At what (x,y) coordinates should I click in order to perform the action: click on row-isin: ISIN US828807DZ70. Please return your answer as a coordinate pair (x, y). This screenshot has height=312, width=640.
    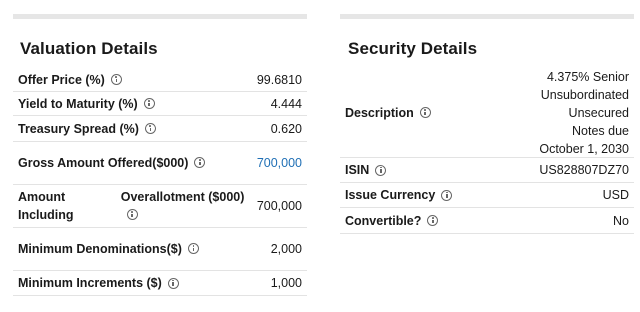
    Looking at the image, I should click on (487, 170).